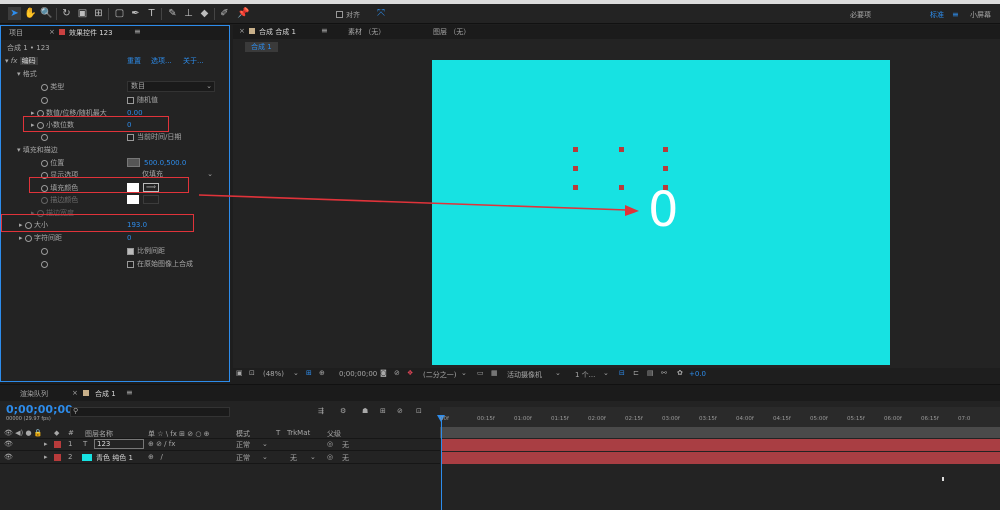 The height and width of the screenshot is (510, 1000). What do you see at coordinates (322, 373) in the screenshot?
I see `grid-icon: ⊕` at bounding box center [322, 373].